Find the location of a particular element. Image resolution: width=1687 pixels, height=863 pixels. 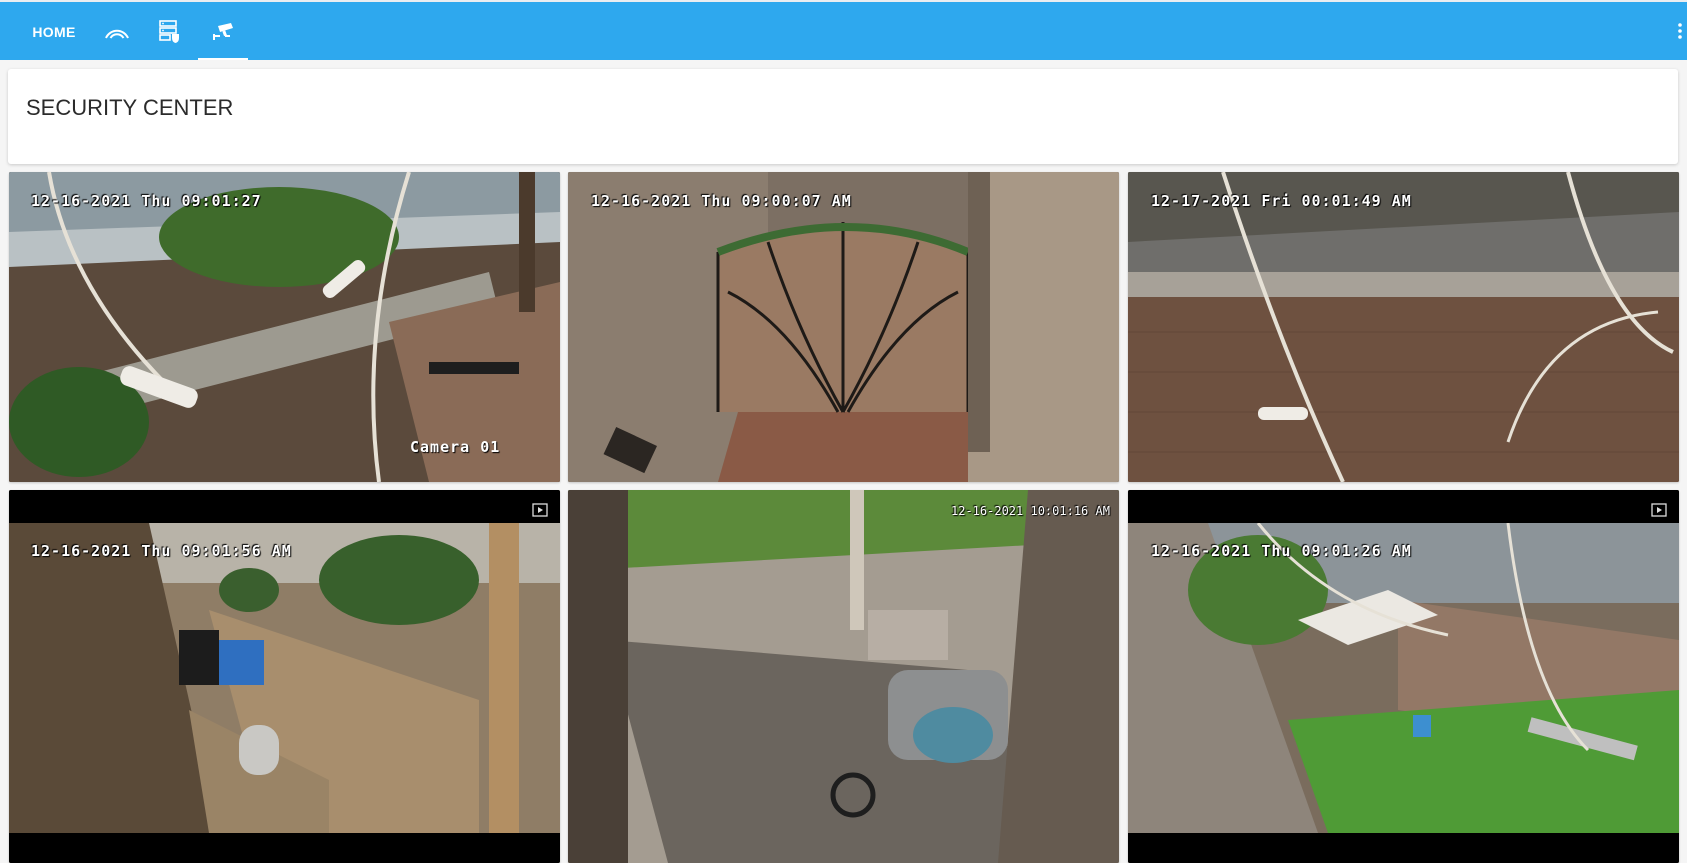

tab-network is located at coordinates (117, 32).